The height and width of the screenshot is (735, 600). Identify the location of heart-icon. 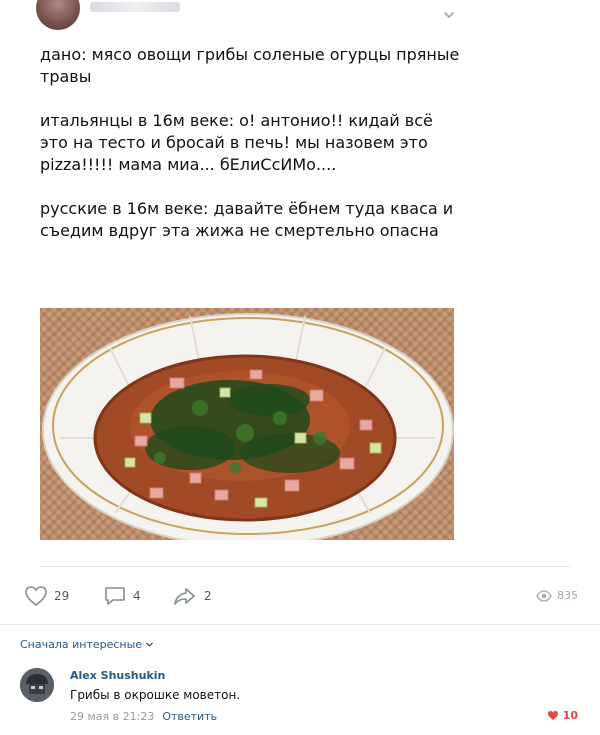
(36, 596).